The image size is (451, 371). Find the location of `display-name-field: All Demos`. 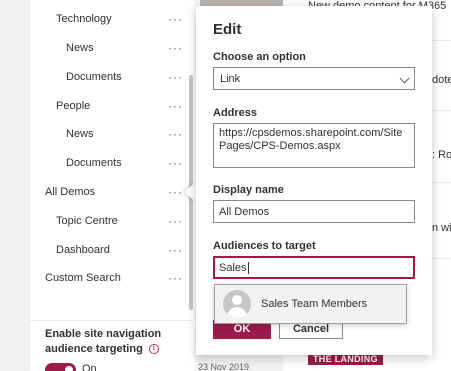

display-name-field: All Demos is located at coordinates (314, 211).